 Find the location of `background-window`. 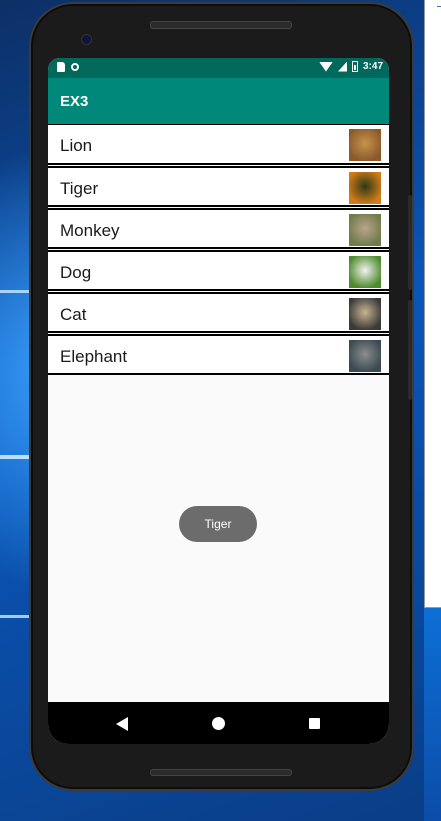

background-window is located at coordinates (432, 304).